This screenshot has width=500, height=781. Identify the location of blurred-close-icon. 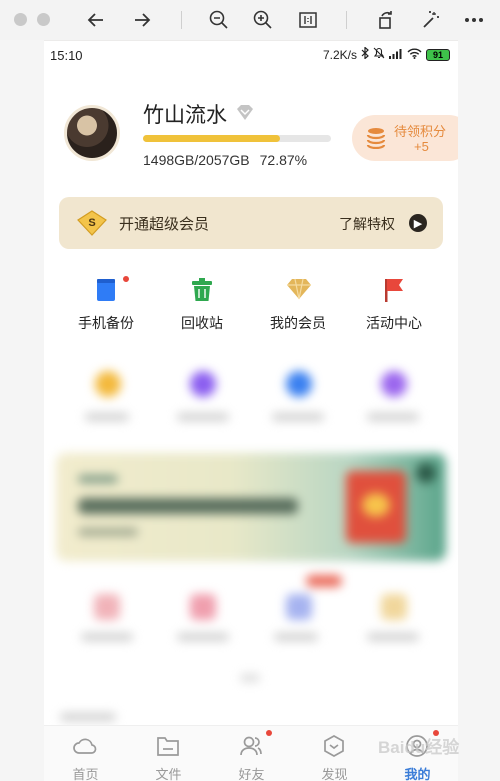
(426, 473).